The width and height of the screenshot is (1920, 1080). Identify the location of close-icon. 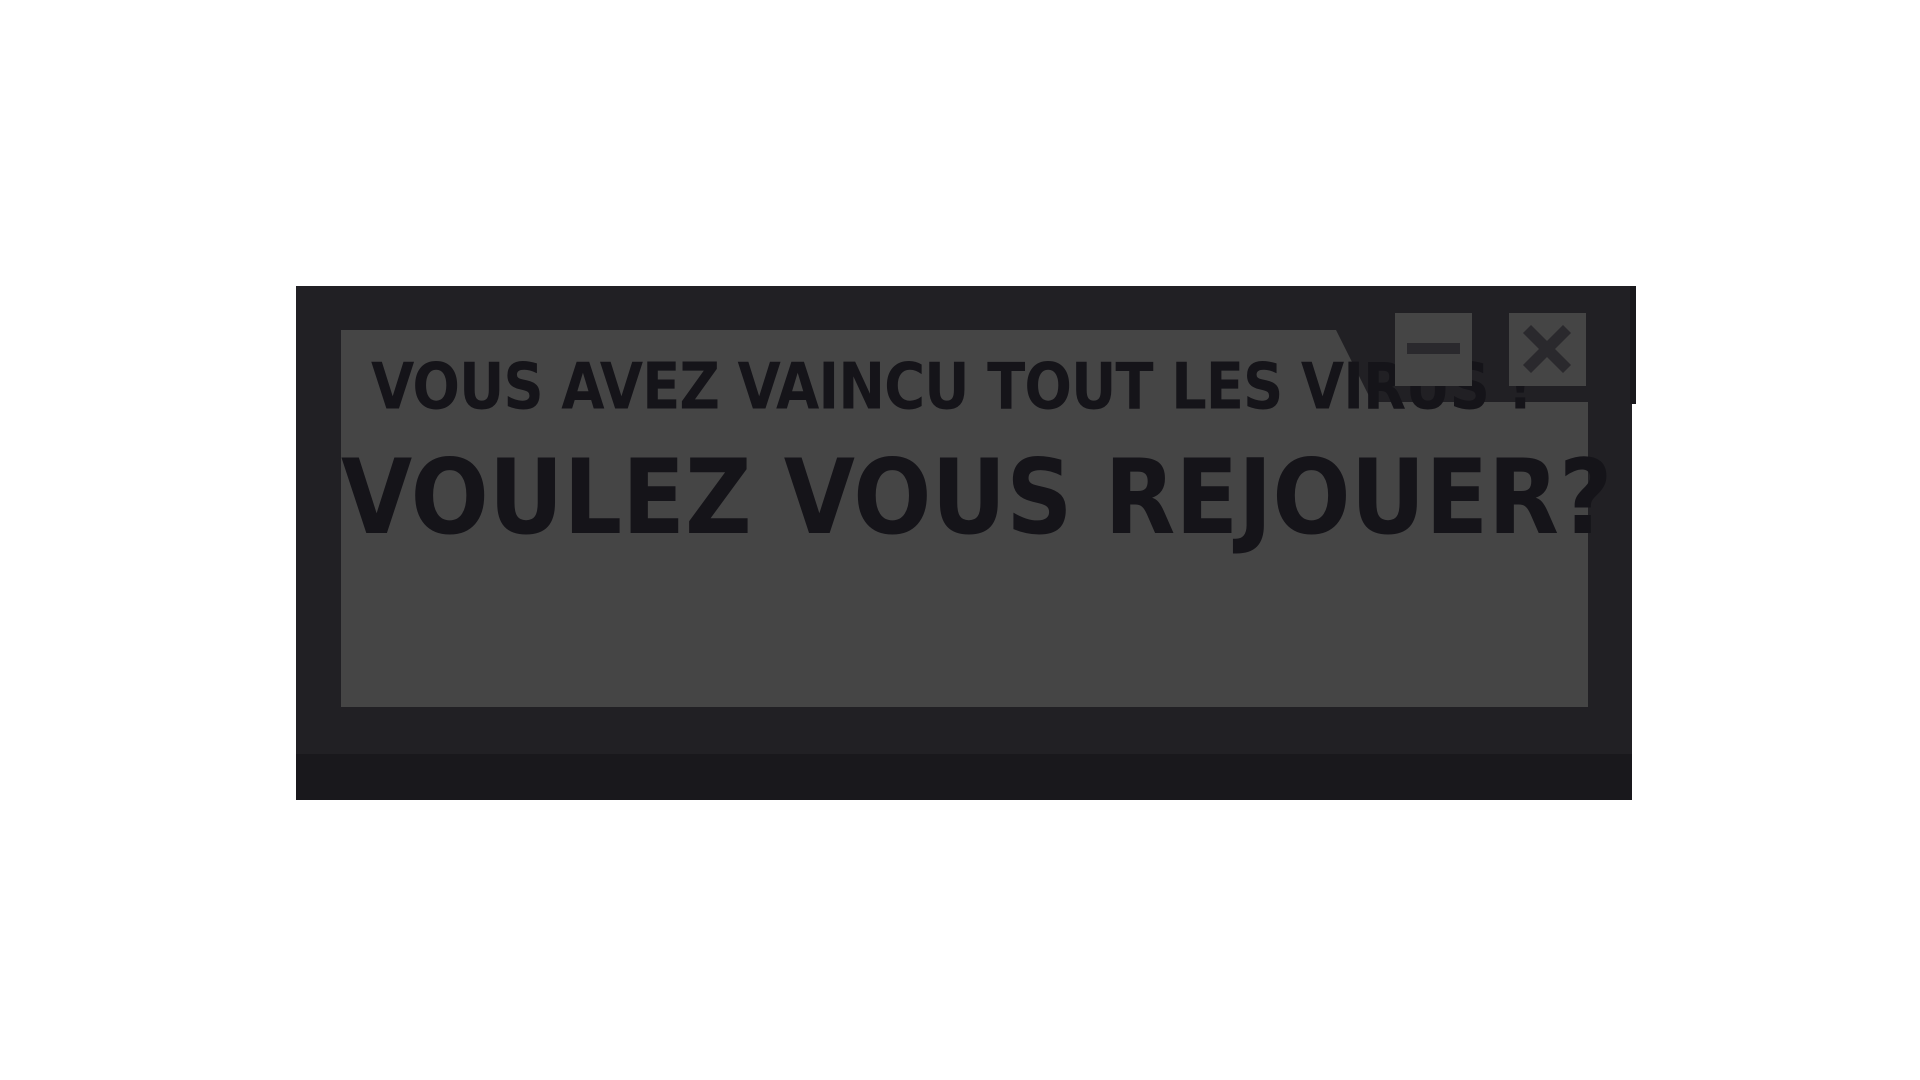
(1547, 349).